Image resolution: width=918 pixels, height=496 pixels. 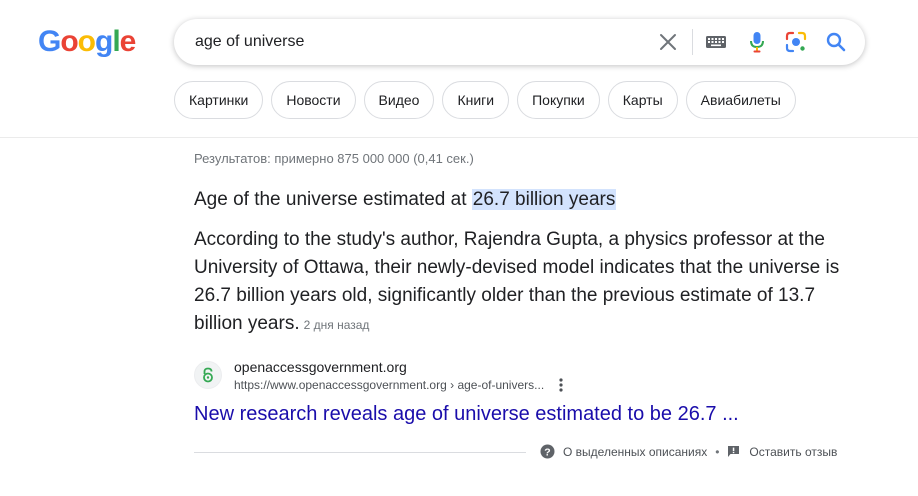 I want to click on search-icon, so click(x=836, y=42).